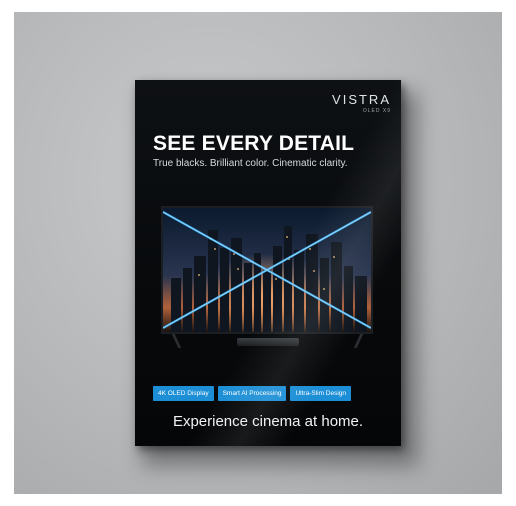  I want to click on soundbar, so click(268, 342).